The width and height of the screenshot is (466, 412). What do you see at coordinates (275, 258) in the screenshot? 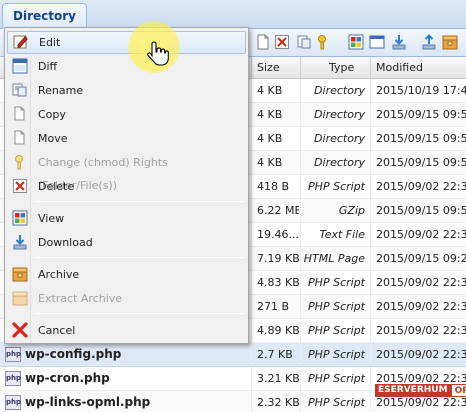
I see `size-cell: 7.19 KB` at bounding box center [275, 258].